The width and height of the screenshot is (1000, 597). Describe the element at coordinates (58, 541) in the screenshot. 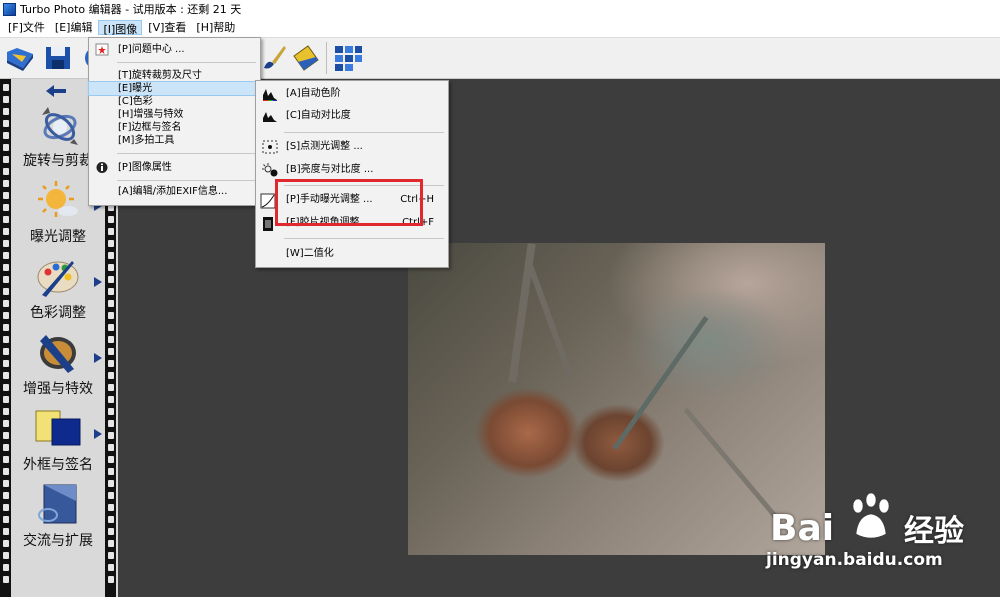

I see `sidebar-item-label: 交流与扩展` at that location.